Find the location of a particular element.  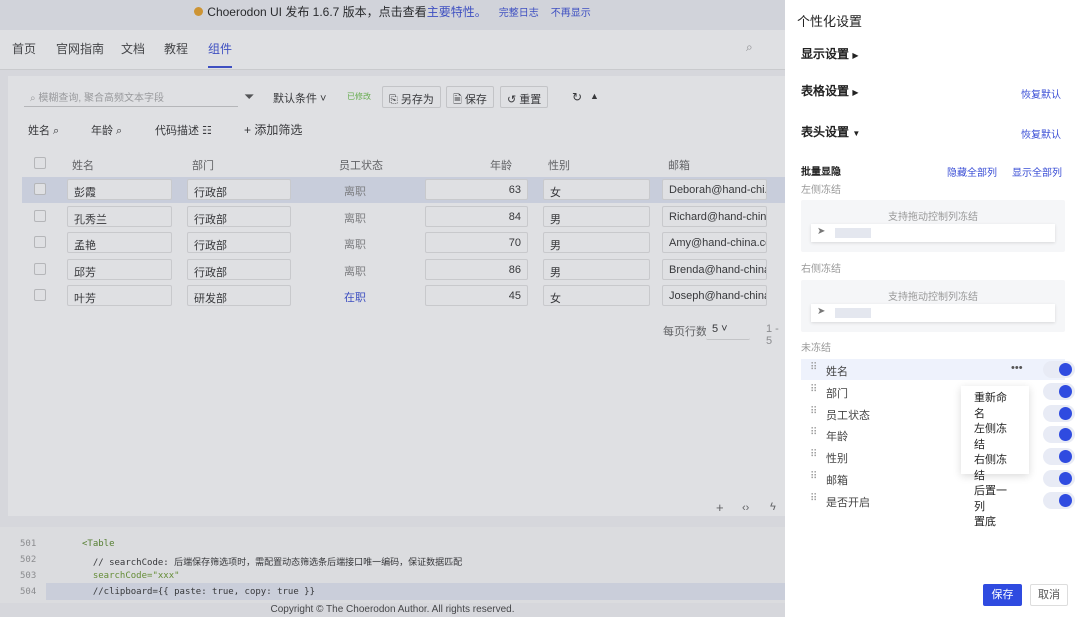

table-settings-label: 表格设置 is located at coordinates (825, 91).